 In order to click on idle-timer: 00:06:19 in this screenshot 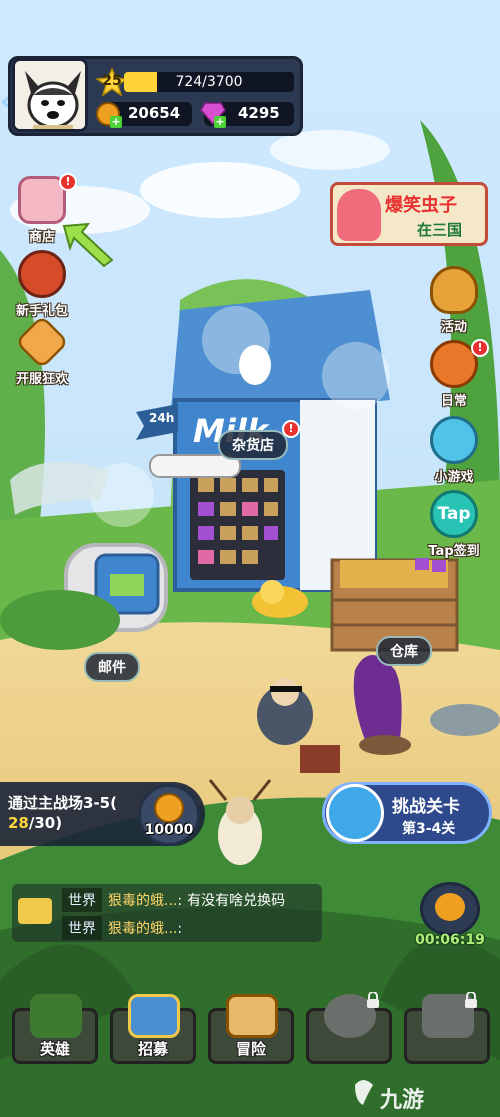, I will do `click(450, 940)`.